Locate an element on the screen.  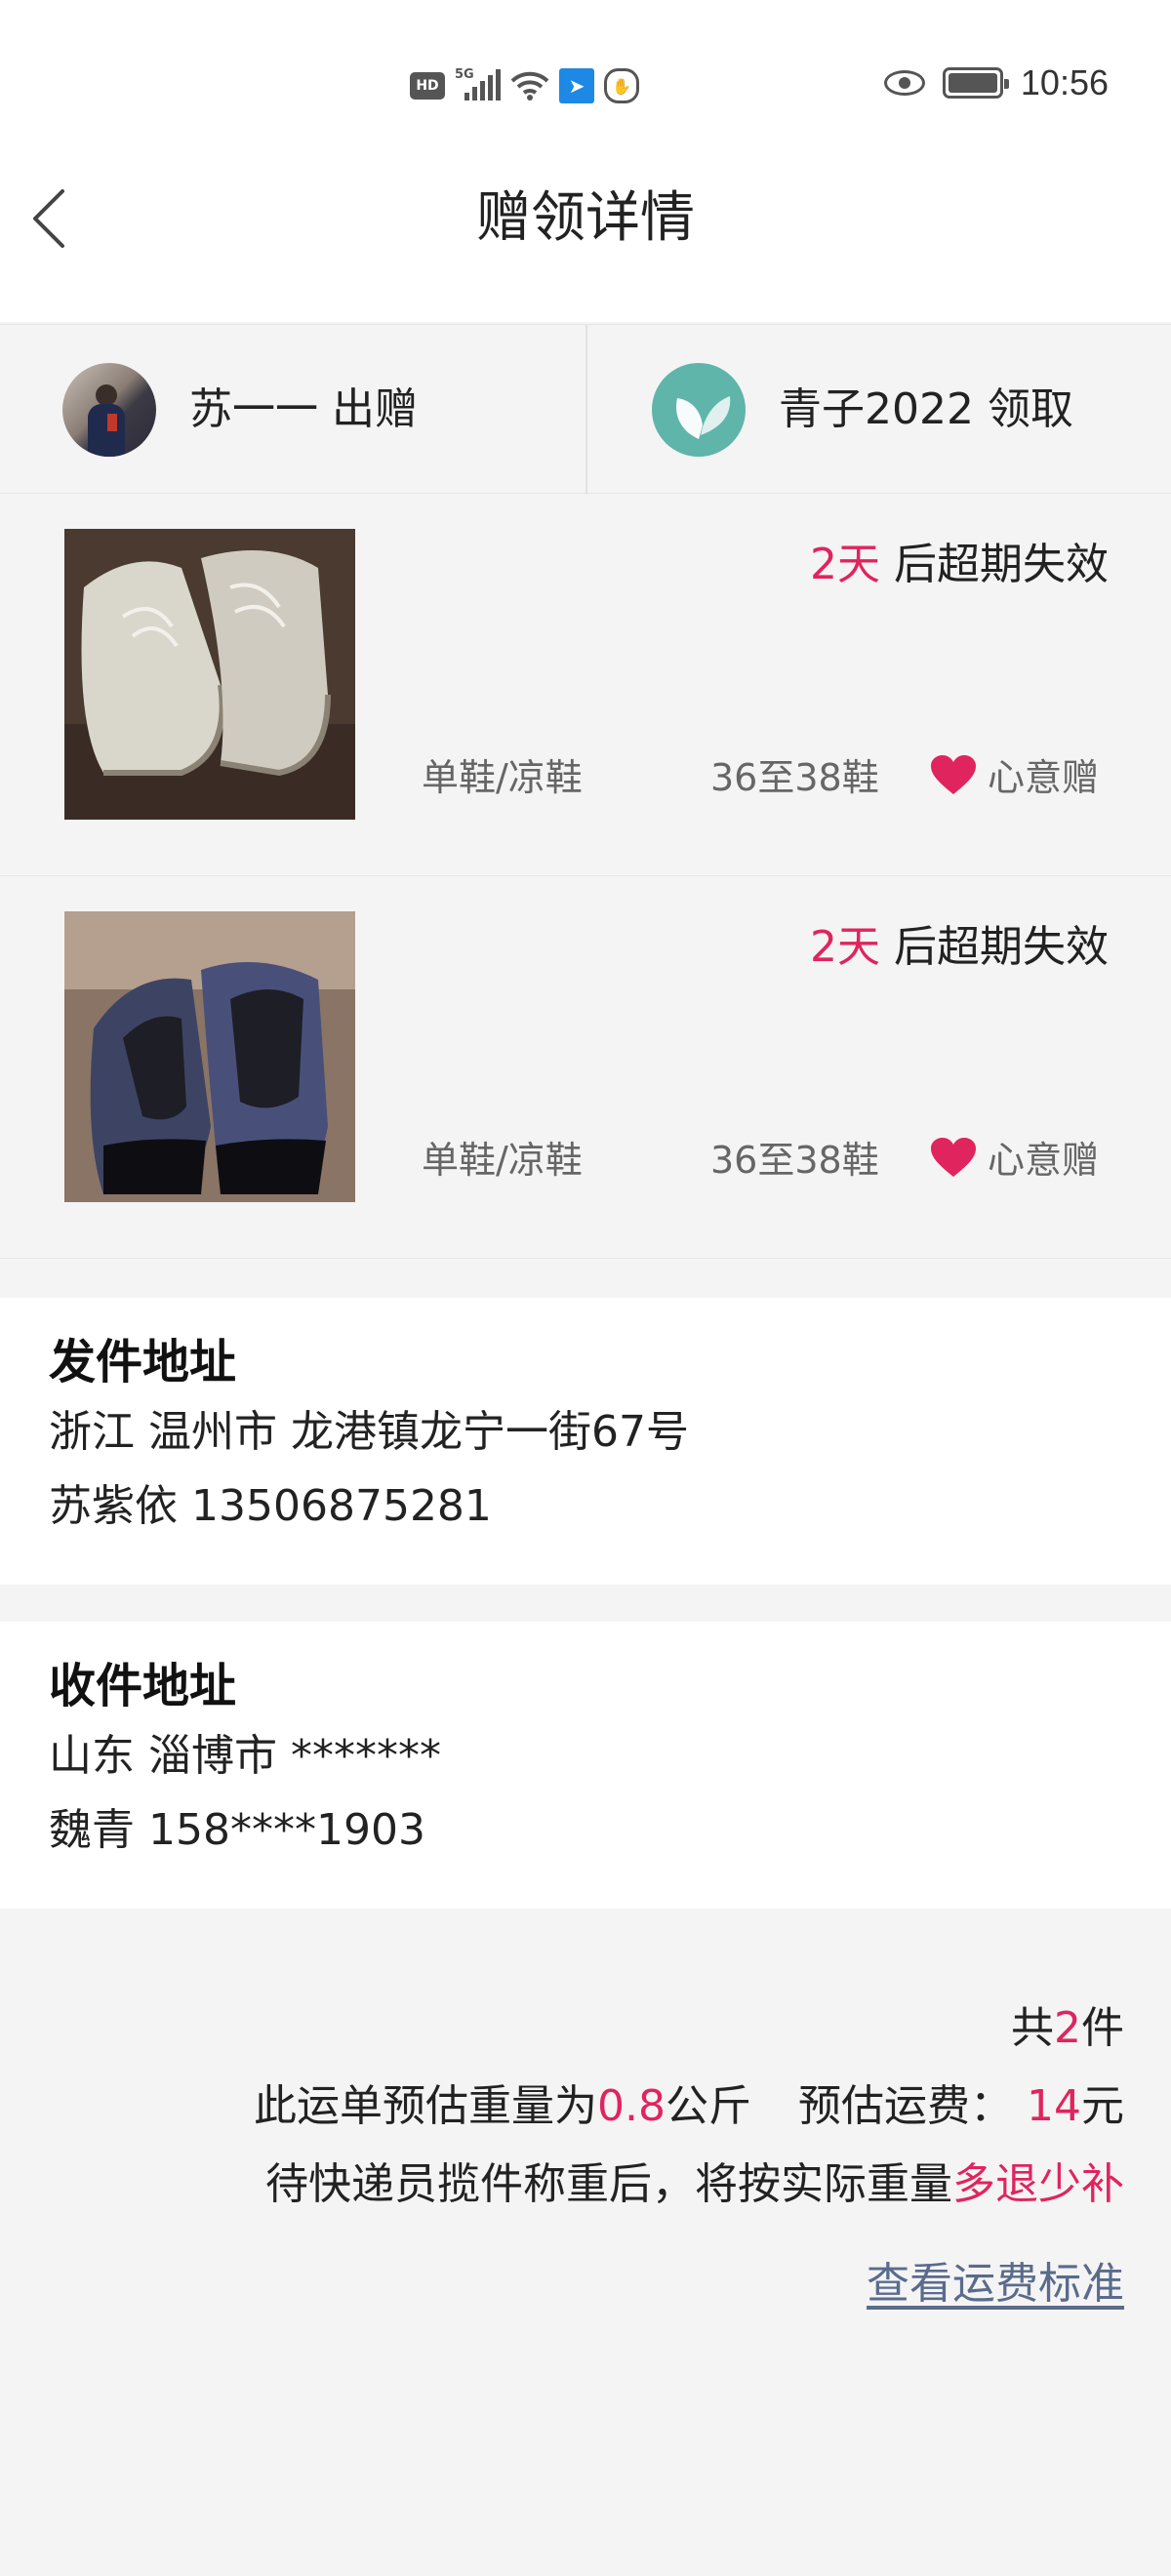
sender-address-line: 浙江 温州市 龙港镇龙宁一街67号 is located at coordinates (369, 1432).